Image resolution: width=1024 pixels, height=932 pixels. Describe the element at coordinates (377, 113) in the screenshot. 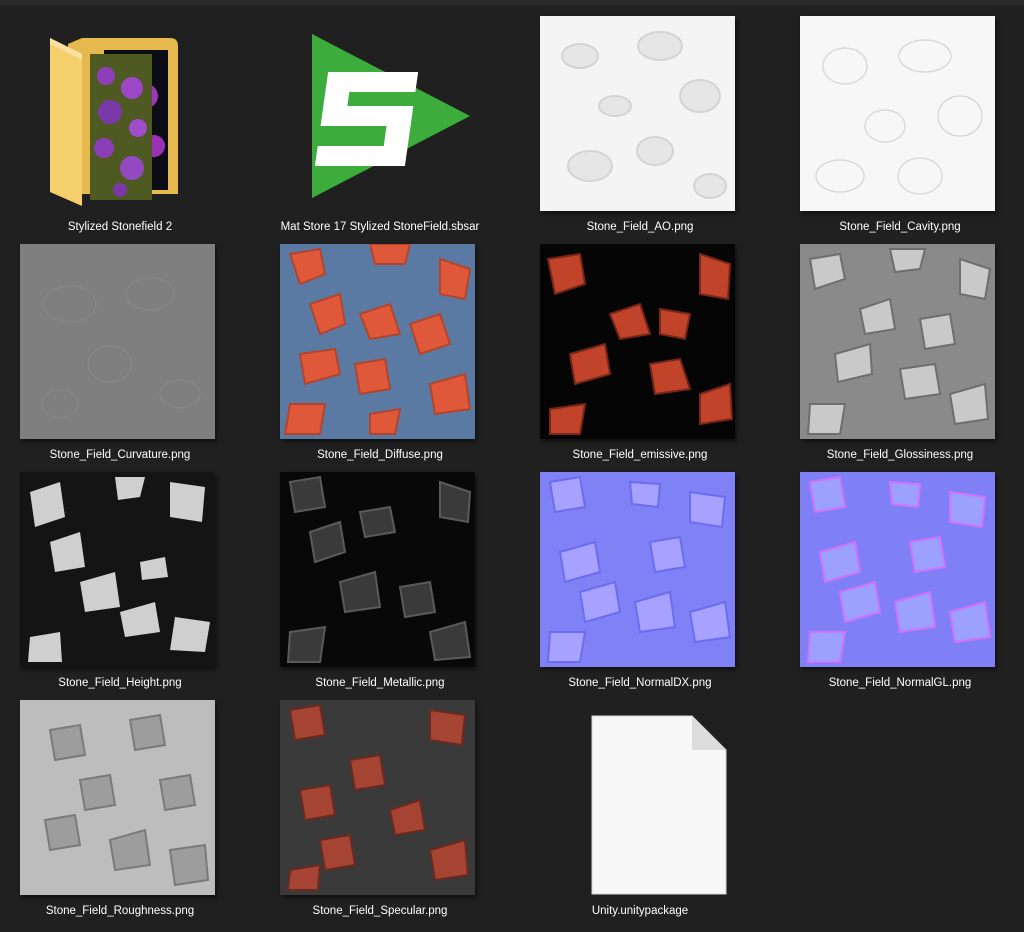

I see `substance-logo-icon` at that location.